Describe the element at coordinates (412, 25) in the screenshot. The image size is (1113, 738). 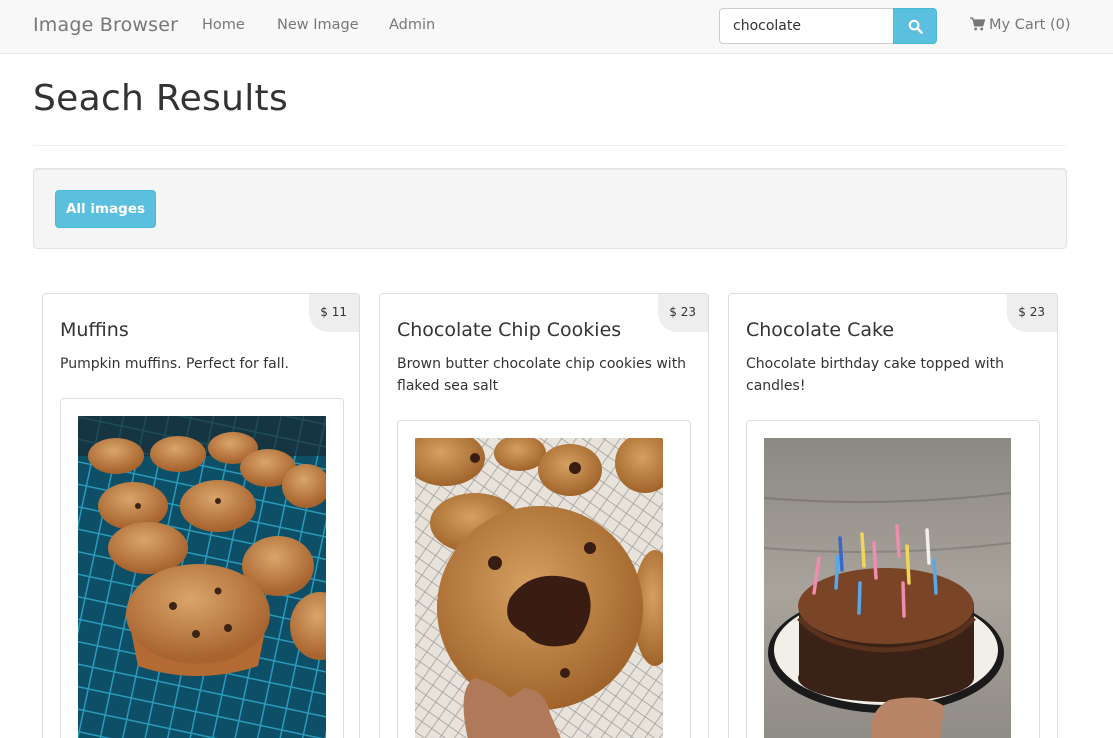
I see `nav-link-admin: Admin` at that location.